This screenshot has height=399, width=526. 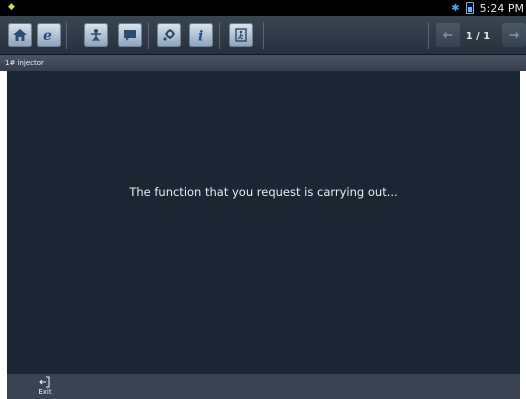 I want to click on exit-label: Exit, so click(x=45, y=392).